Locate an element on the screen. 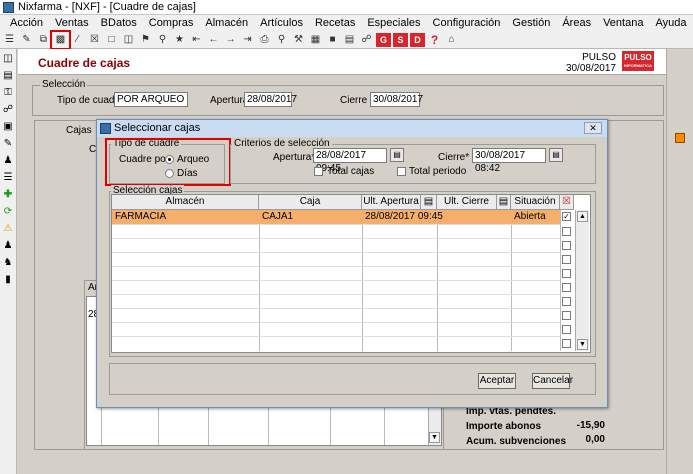 The width and height of the screenshot is (693, 474). menu-almacen: Almacén is located at coordinates (226, 23).